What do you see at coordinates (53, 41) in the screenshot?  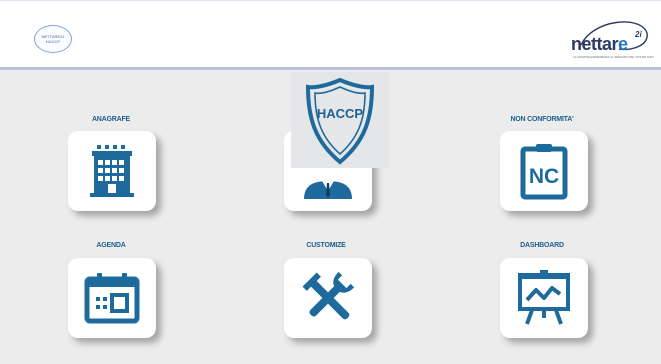 I see `app-logo-line2: HACCP` at bounding box center [53, 41].